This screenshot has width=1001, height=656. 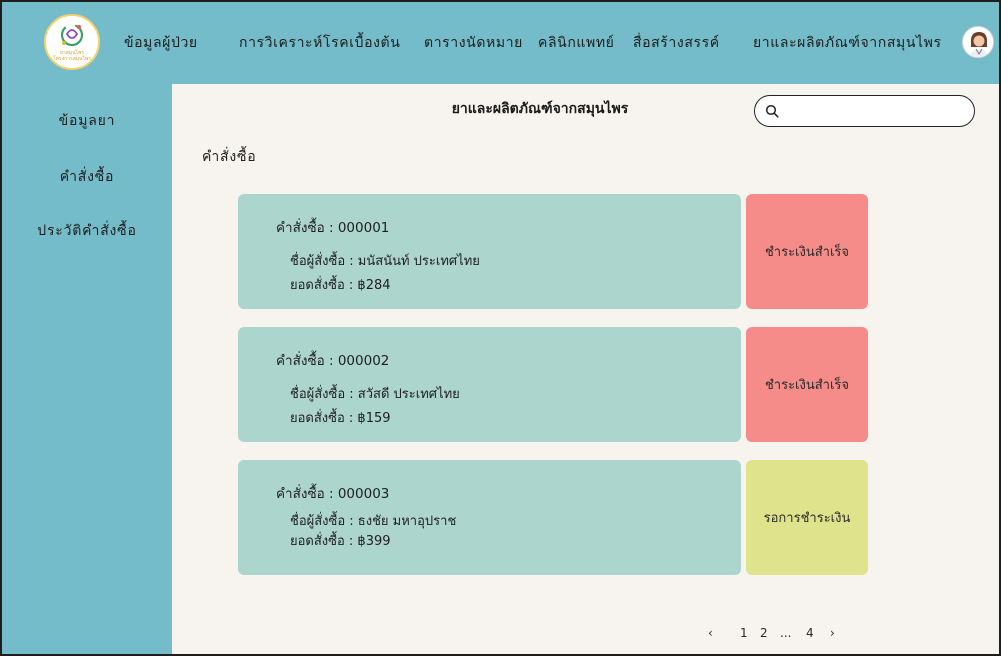 I want to click on order-id: คำสั่งซื้อ : 000001, so click(x=333, y=228).